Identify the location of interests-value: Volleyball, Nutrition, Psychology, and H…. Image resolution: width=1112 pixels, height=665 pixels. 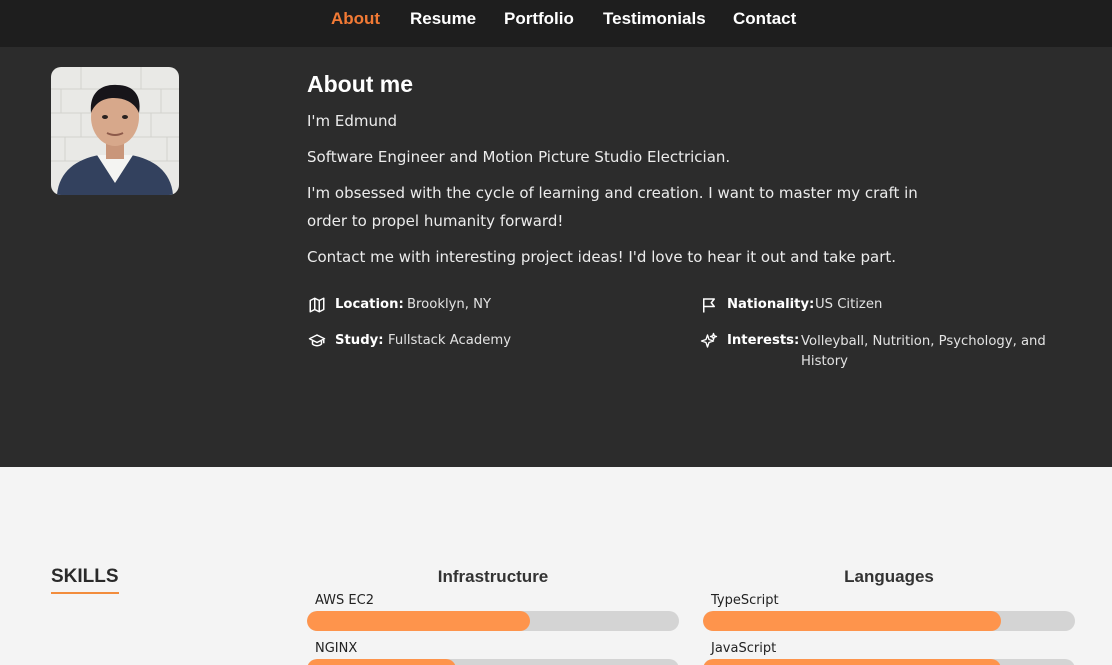
(923, 351).